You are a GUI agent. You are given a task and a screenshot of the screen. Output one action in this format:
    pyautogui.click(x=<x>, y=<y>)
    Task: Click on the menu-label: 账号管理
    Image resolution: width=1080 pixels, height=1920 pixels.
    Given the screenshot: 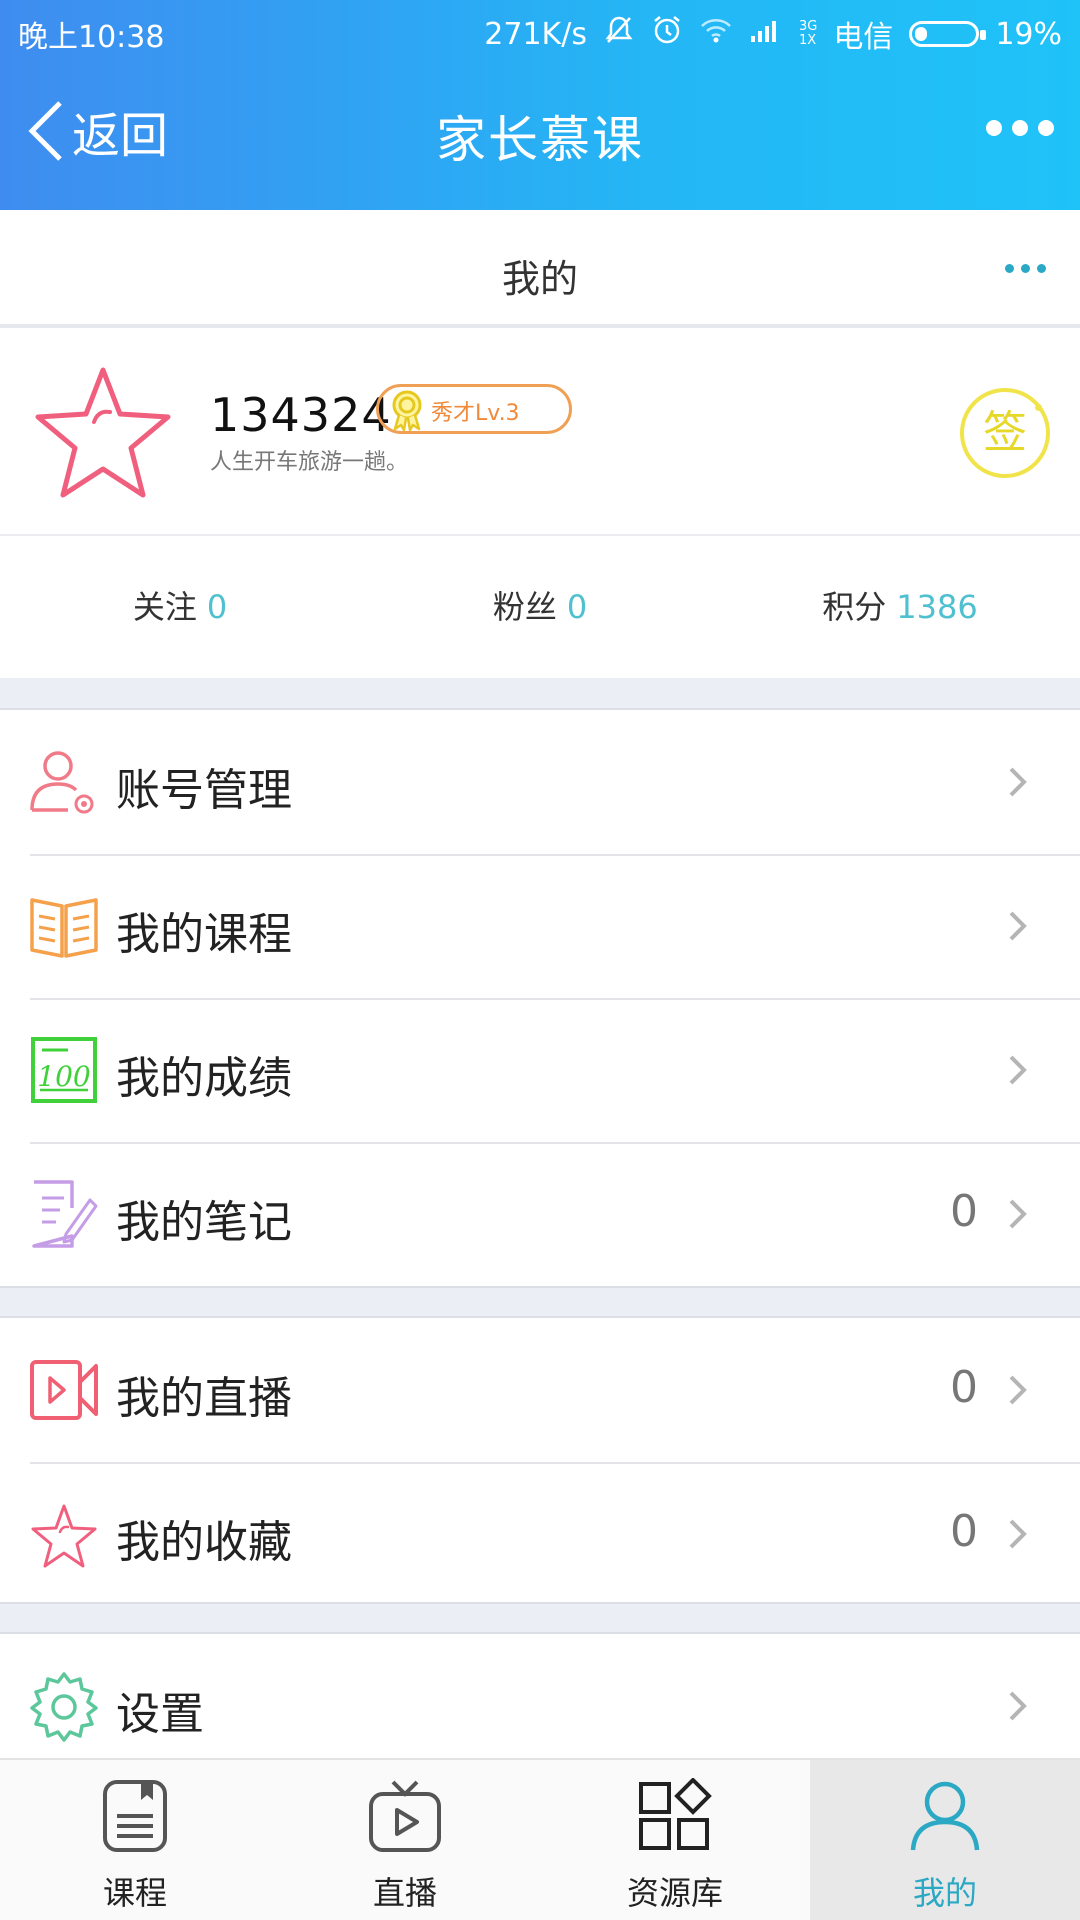 What is the action you would take?
    pyautogui.click(x=204, y=790)
    